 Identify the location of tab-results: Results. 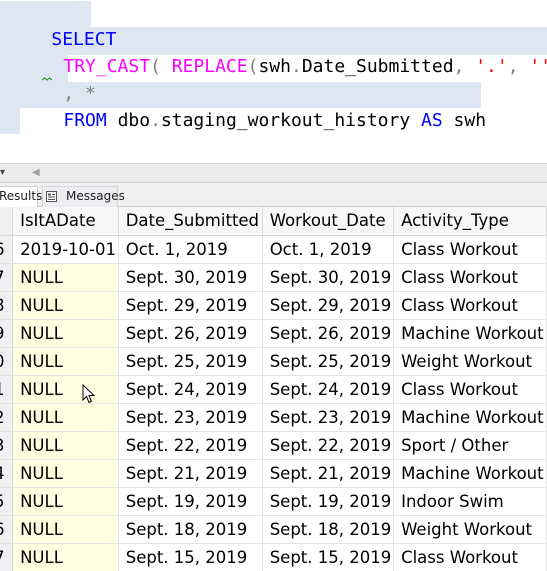
(21, 196).